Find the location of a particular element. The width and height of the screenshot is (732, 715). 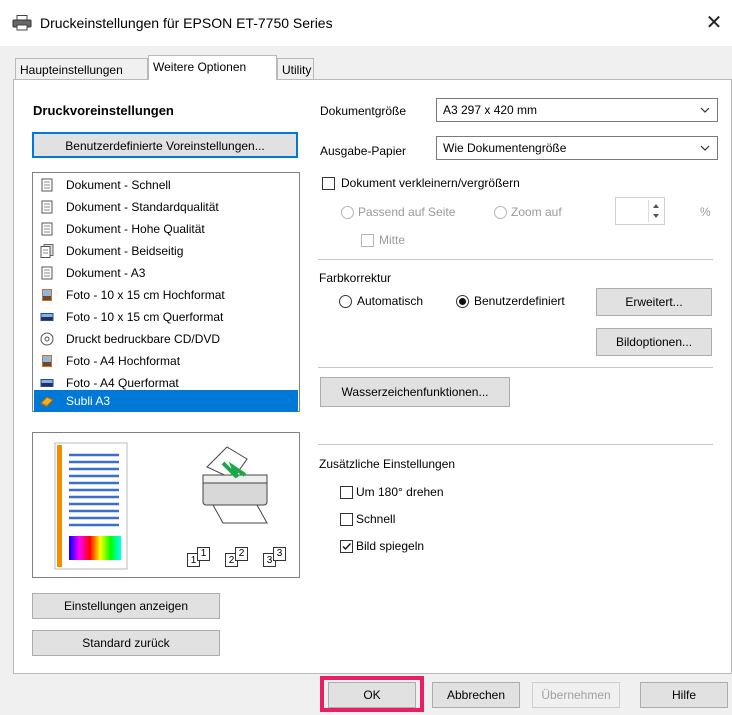

arrow-up-icon is located at coordinates (656, 206).